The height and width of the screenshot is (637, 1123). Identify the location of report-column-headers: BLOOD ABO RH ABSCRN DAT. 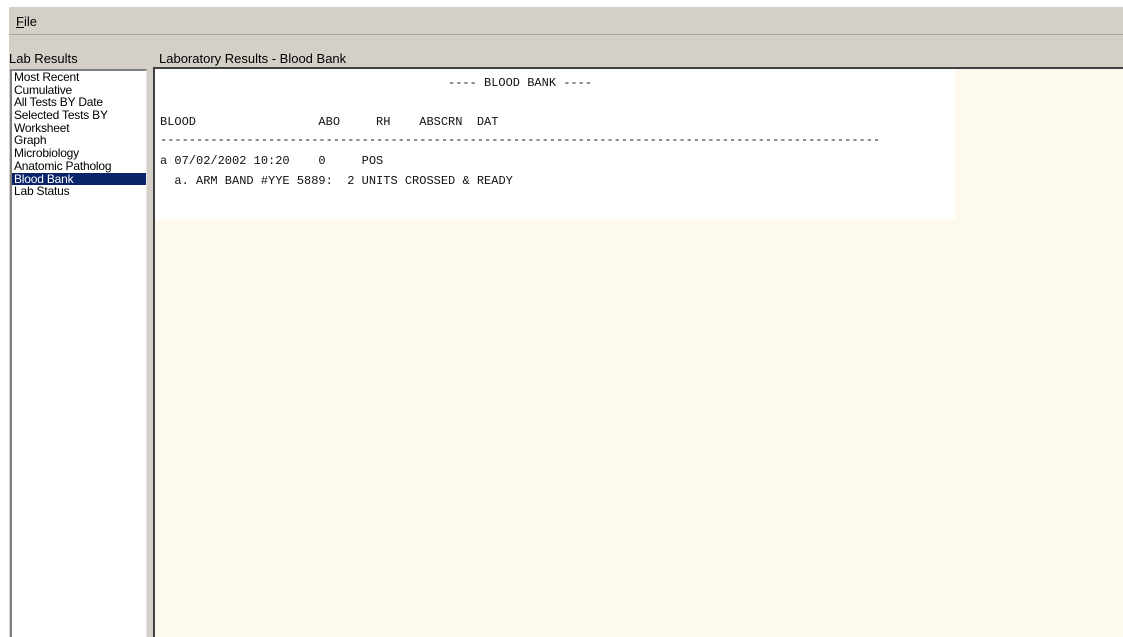
(329, 122).